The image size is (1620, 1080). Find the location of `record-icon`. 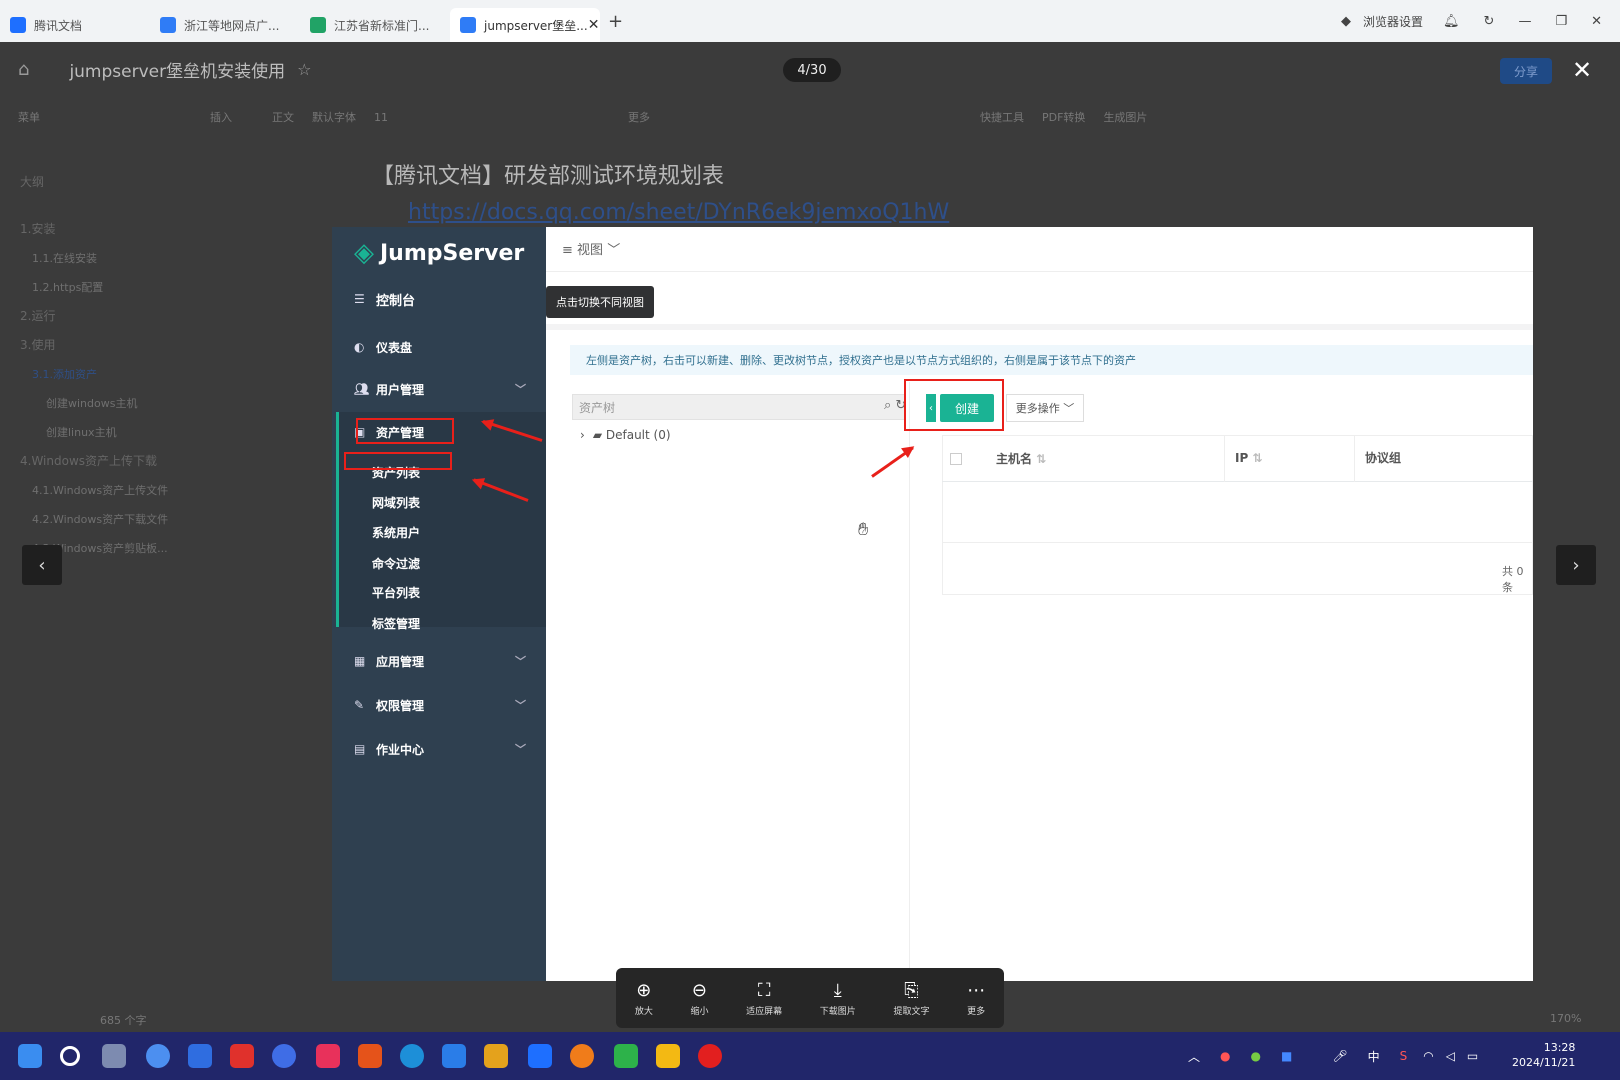

record-icon is located at coordinates (710, 1056).